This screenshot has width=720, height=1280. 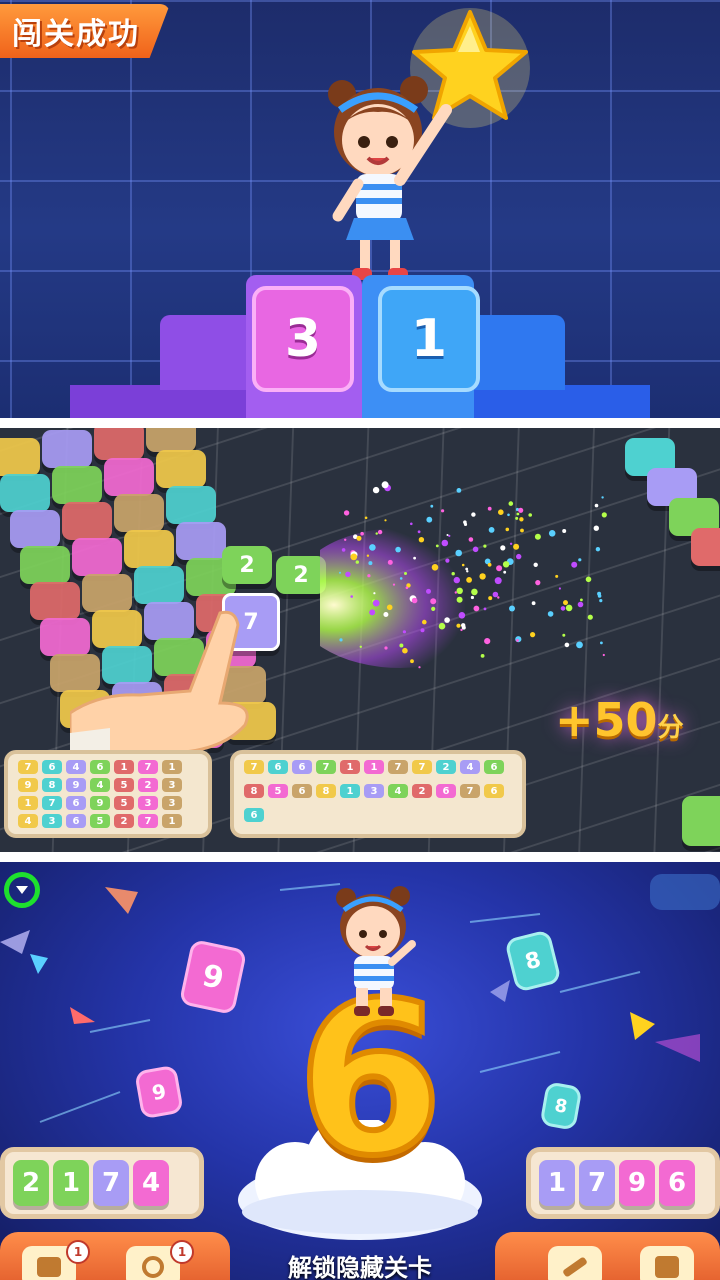 What do you see at coordinates (151, 1183) in the screenshot?
I see `tray-tile: 4` at bounding box center [151, 1183].